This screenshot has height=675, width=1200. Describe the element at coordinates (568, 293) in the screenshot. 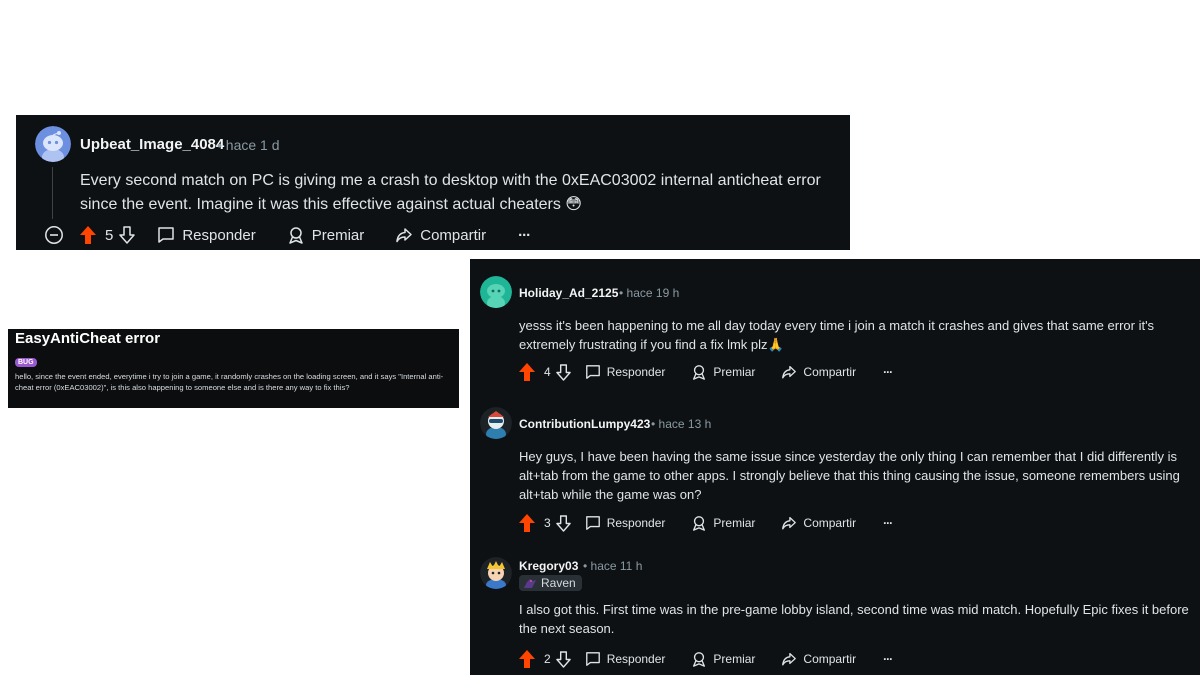

I see `username: Holiday_Ad_2125` at that location.